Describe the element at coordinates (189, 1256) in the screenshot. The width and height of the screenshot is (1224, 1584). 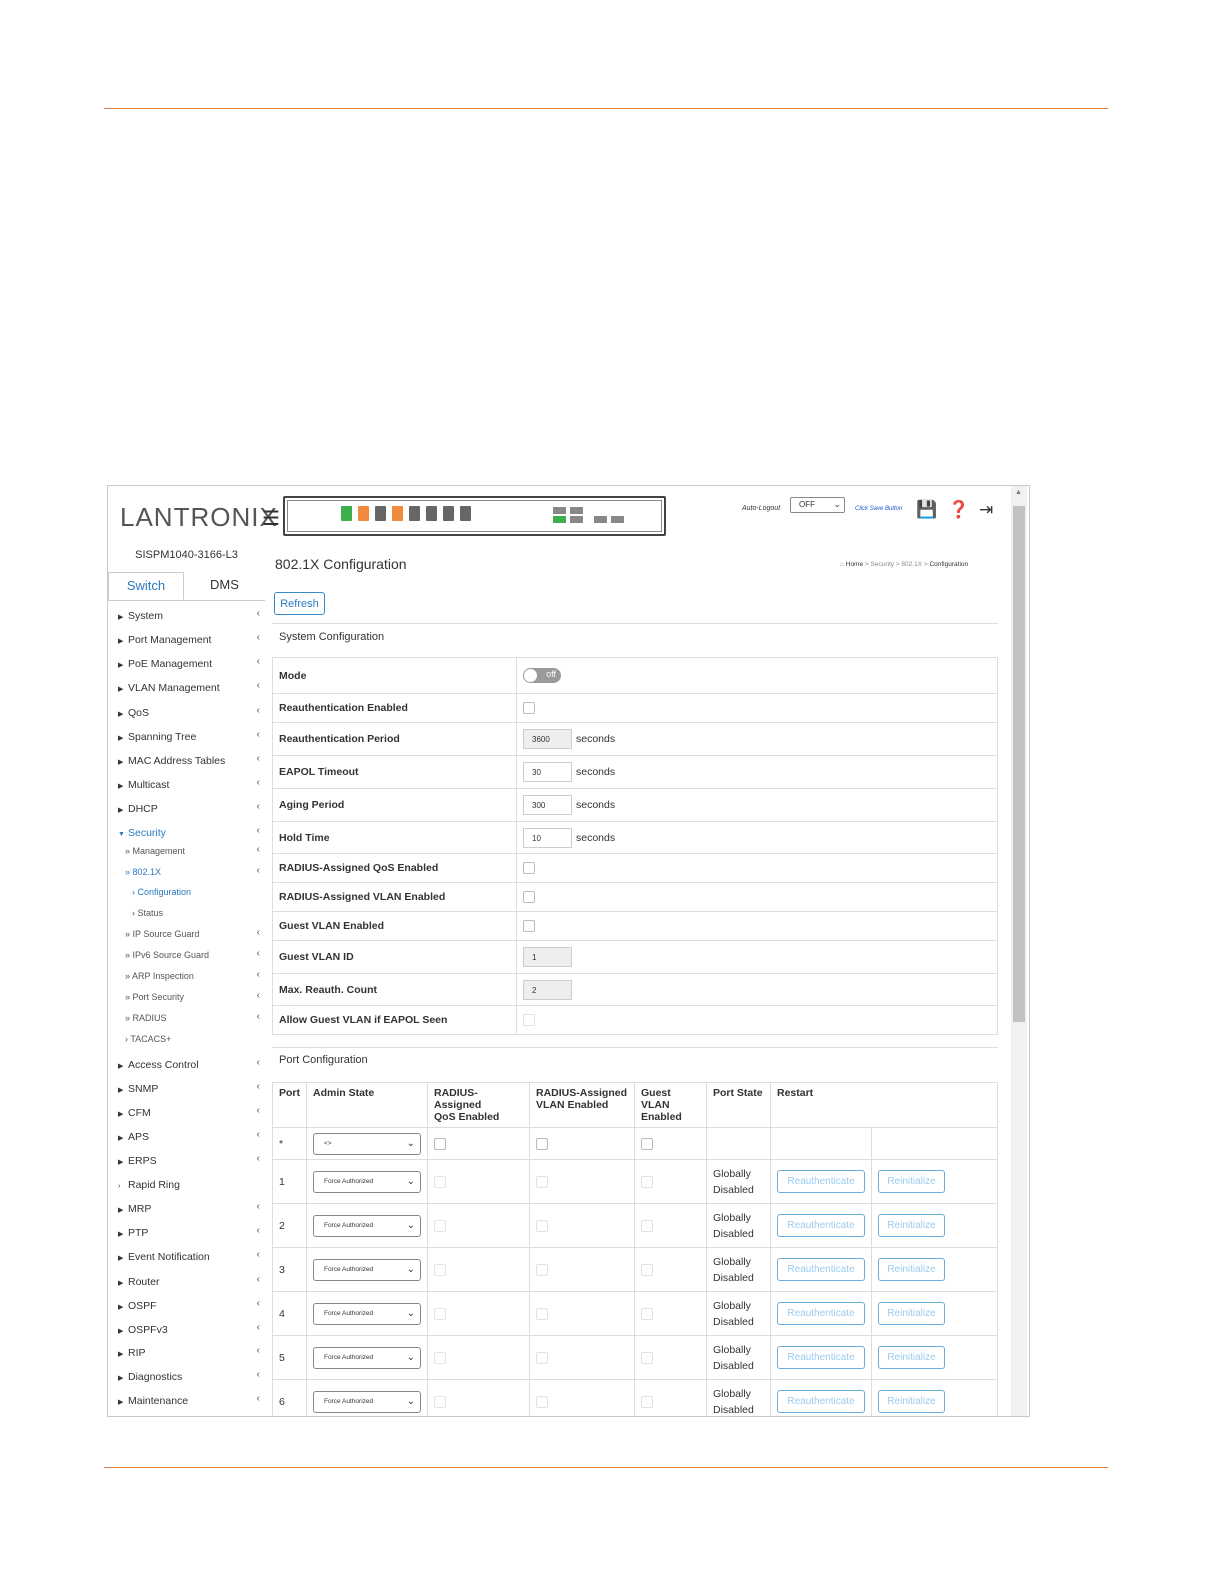
I see `sidebar-item-event-notification: ▶ Event Notification ‹` at that location.